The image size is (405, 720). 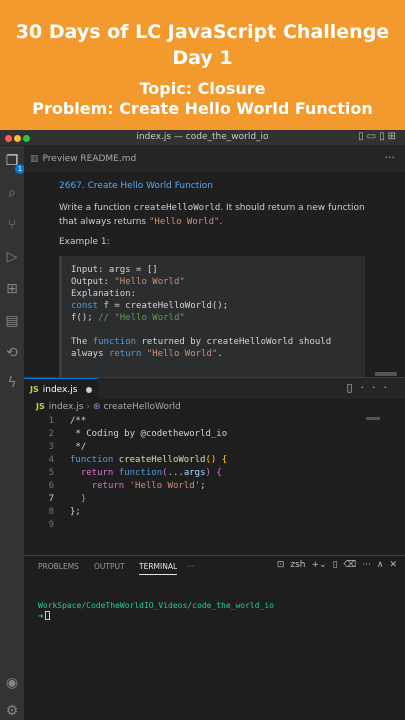 What do you see at coordinates (88, 407) in the screenshot?
I see `chevron-right-icon: ›` at bounding box center [88, 407].